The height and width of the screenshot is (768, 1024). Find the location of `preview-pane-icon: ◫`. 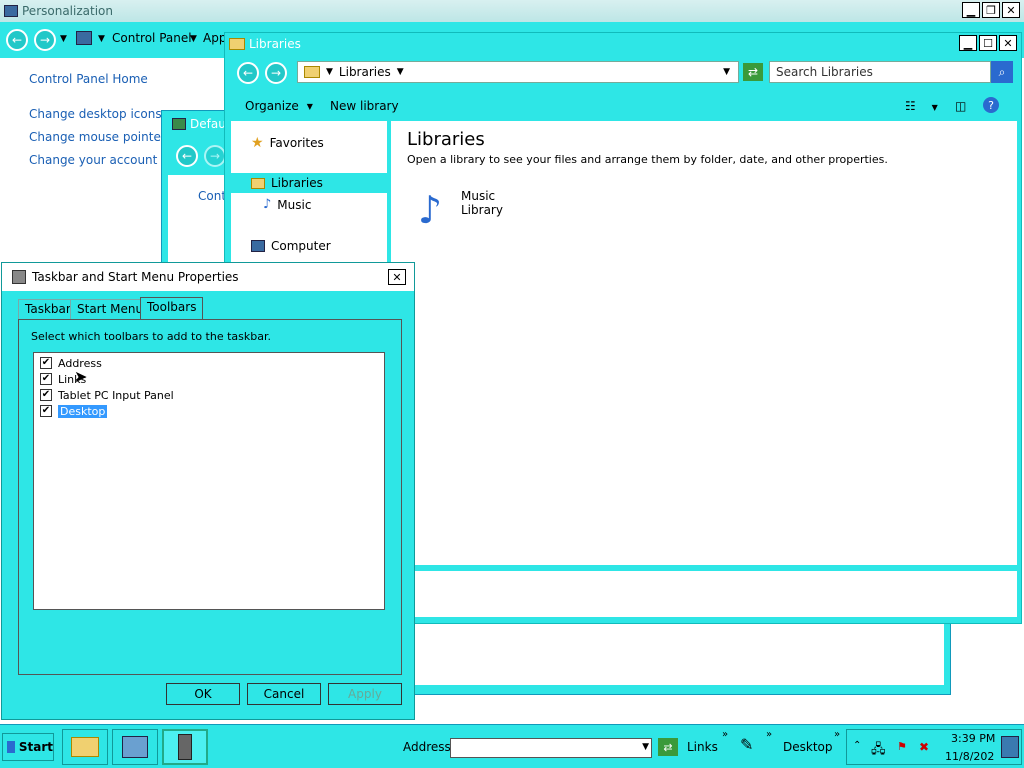

preview-pane-icon: ◫ is located at coordinates (960, 106).